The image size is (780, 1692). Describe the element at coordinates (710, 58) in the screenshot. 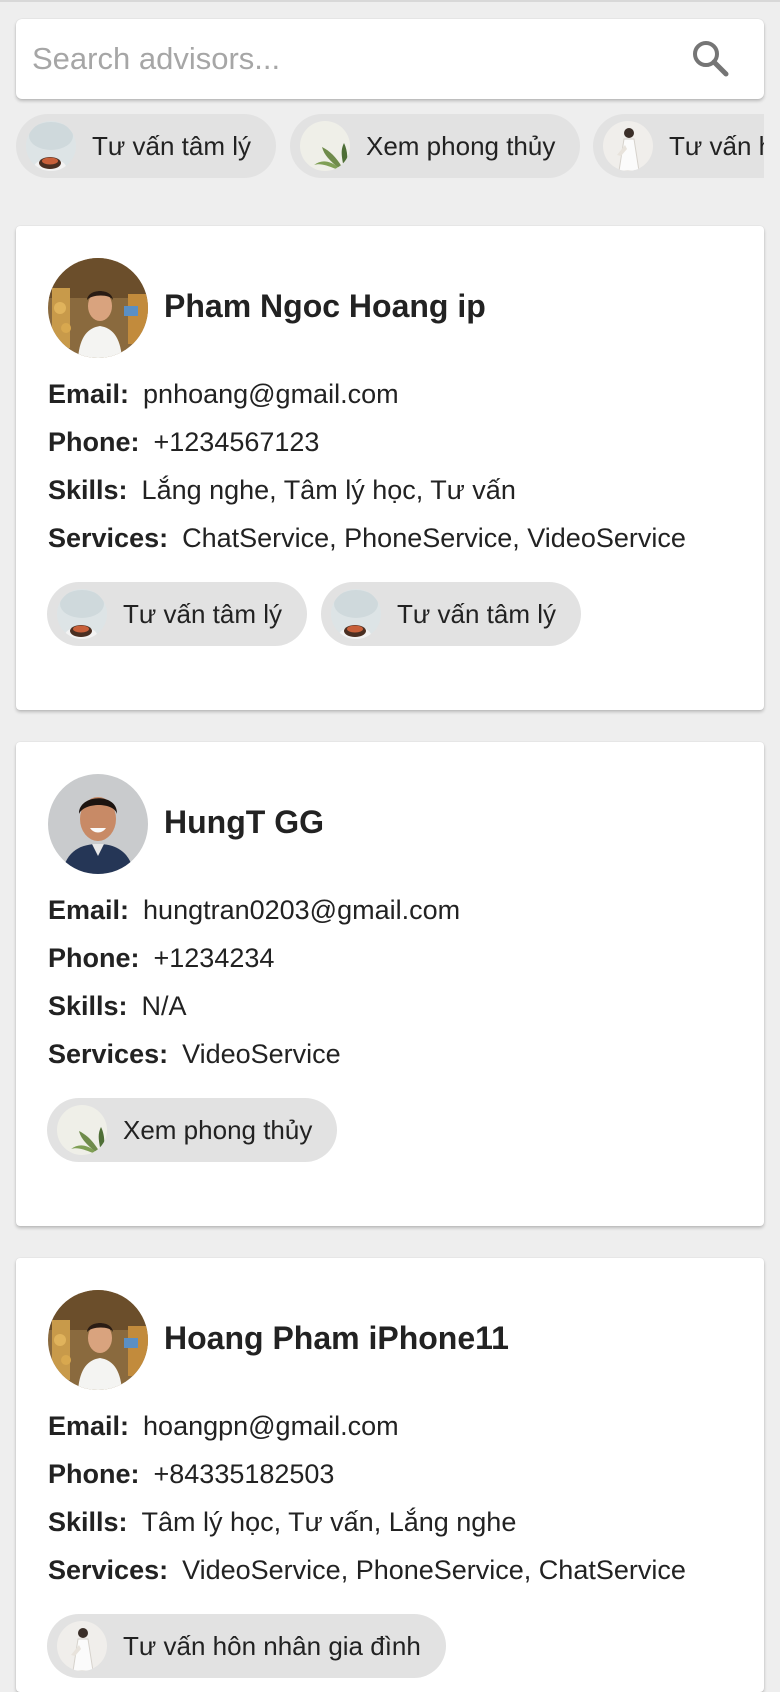

I see `search-icon` at that location.